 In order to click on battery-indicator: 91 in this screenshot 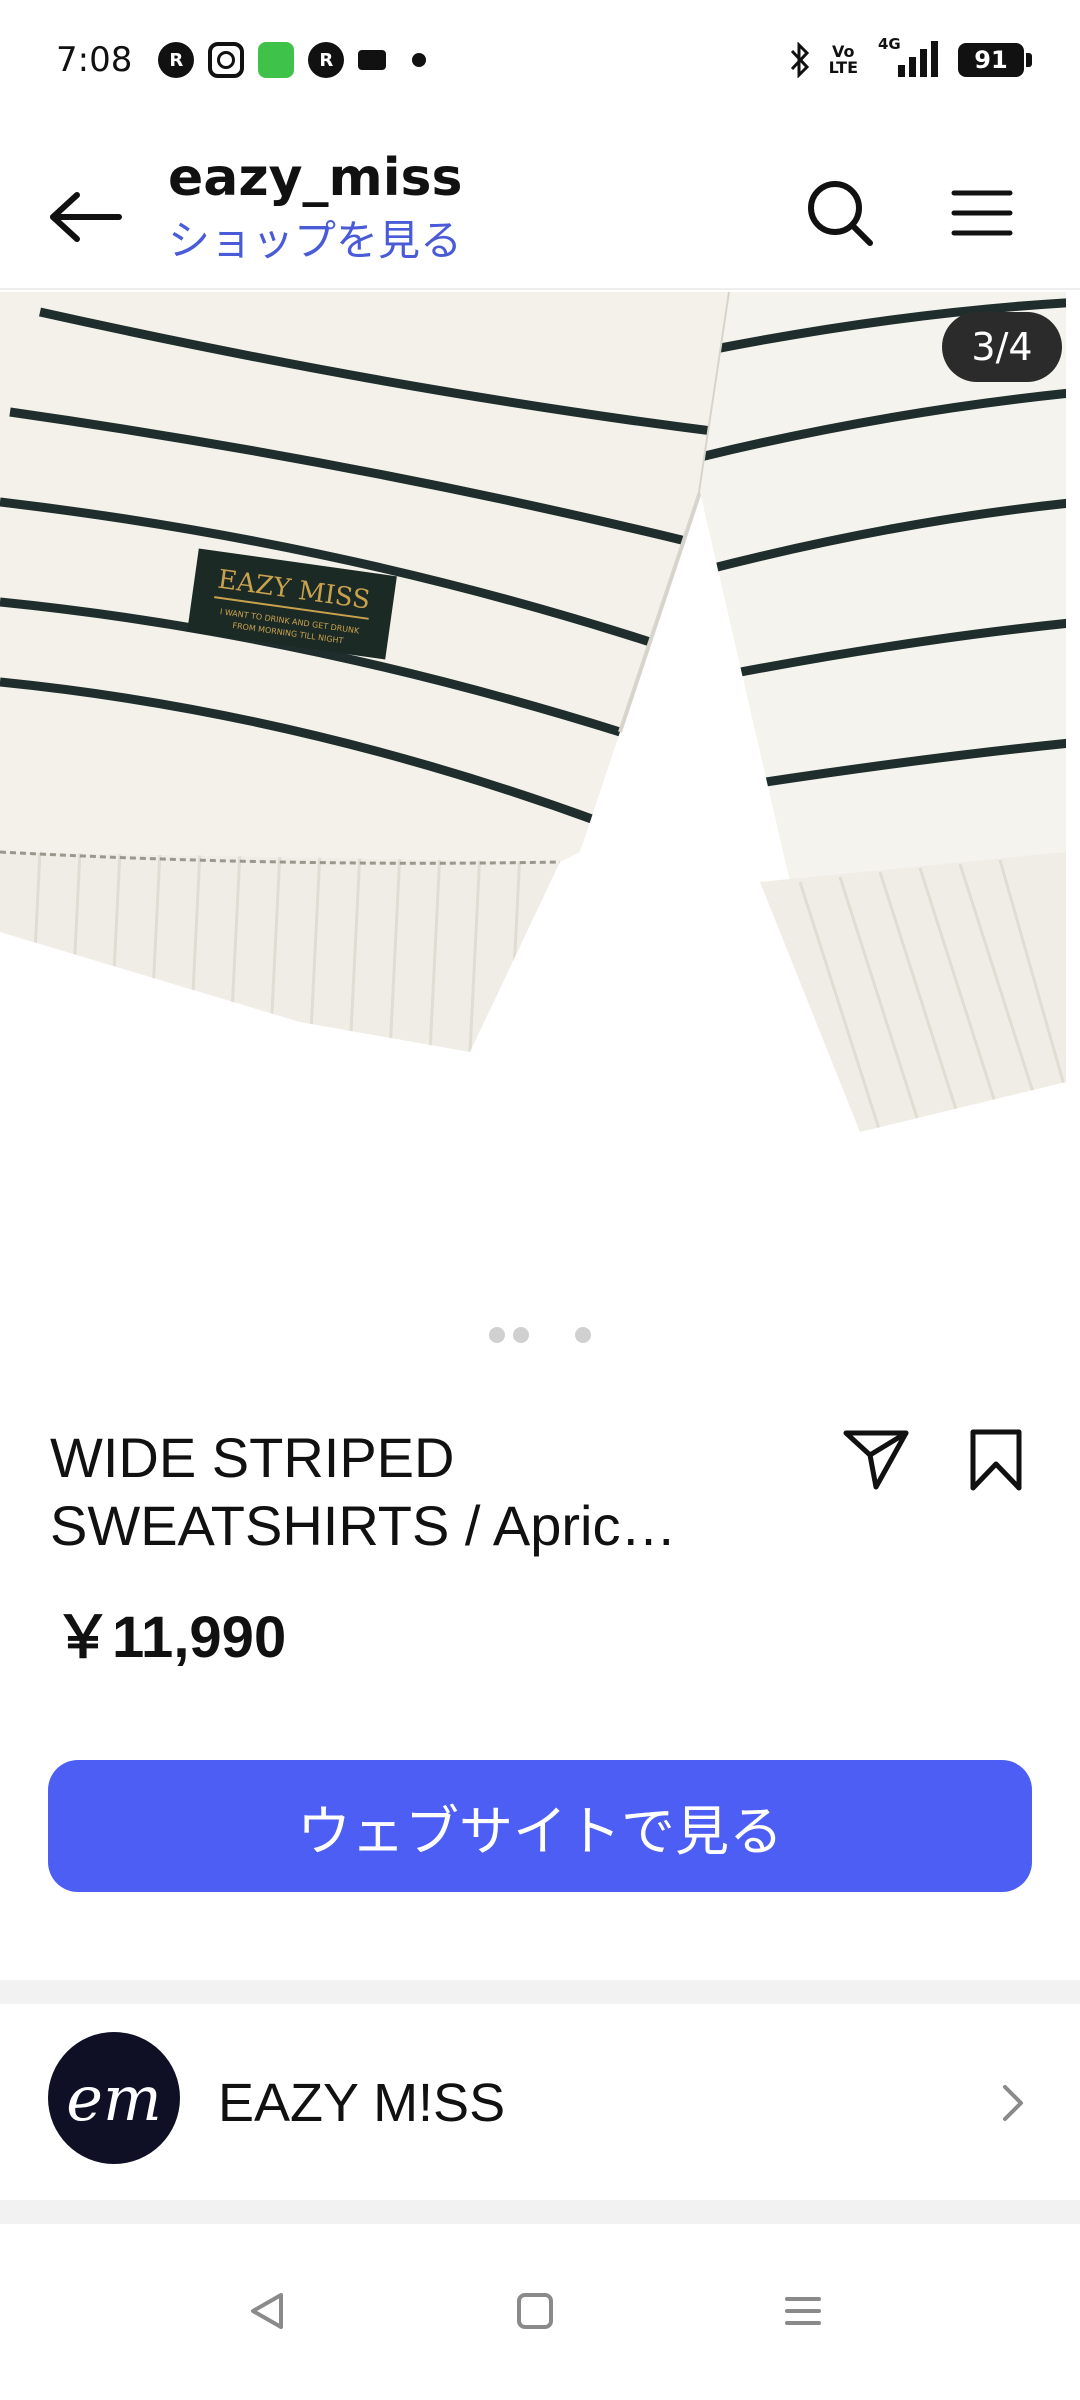, I will do `click(995, 60)`.